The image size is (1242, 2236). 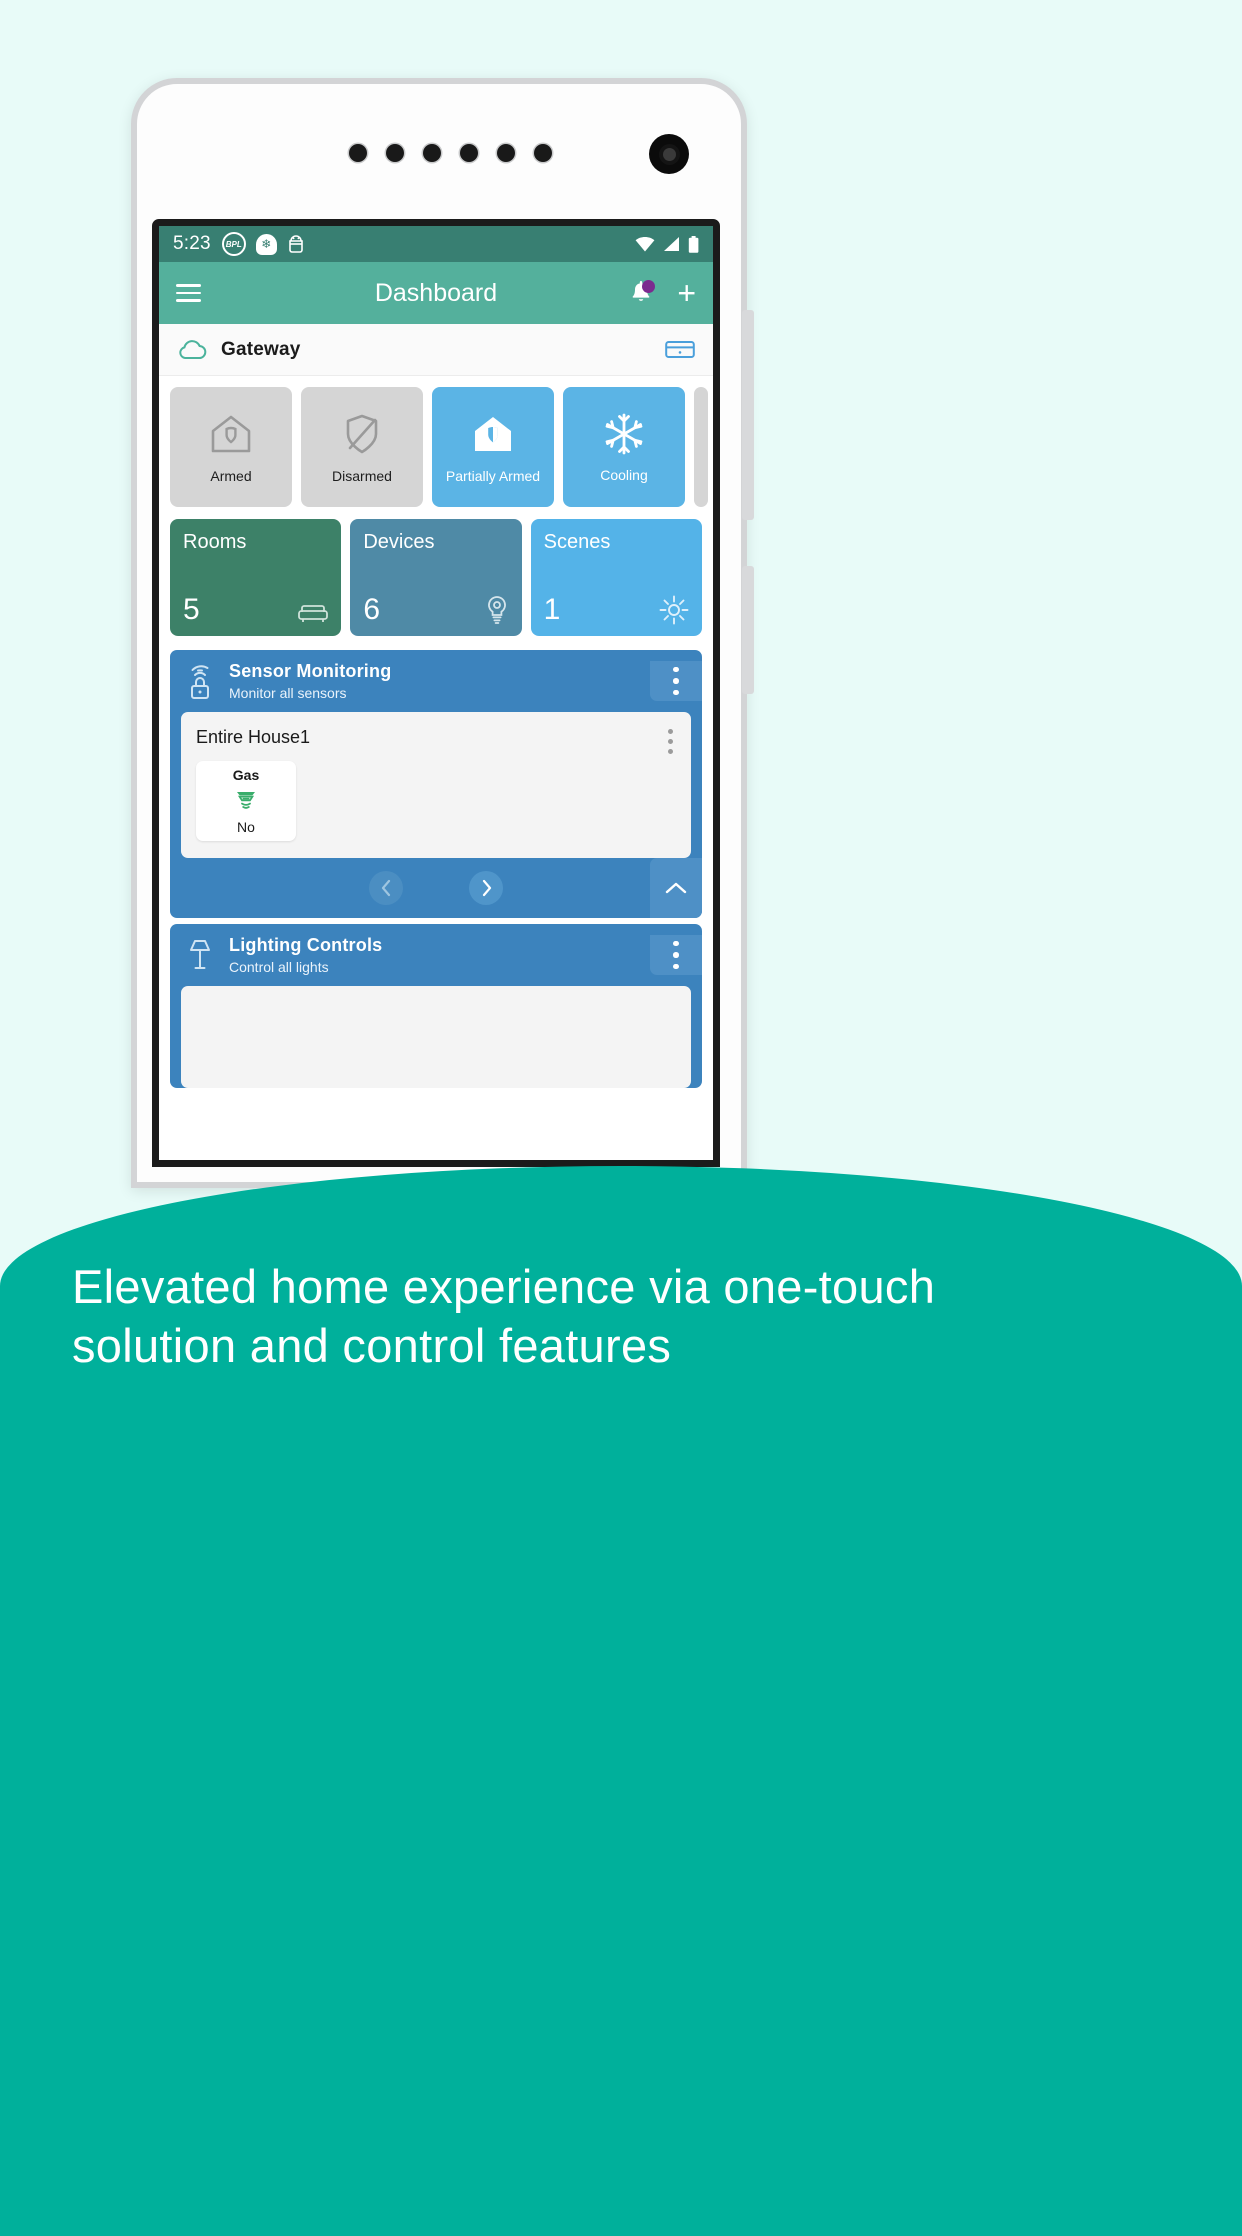 What do you see at coordinates (436, 681) in the screenshot?
I see `sensor-monitoring-header: Sensor Monitoring Monitor all sensors` at bounding box center [436, 681].